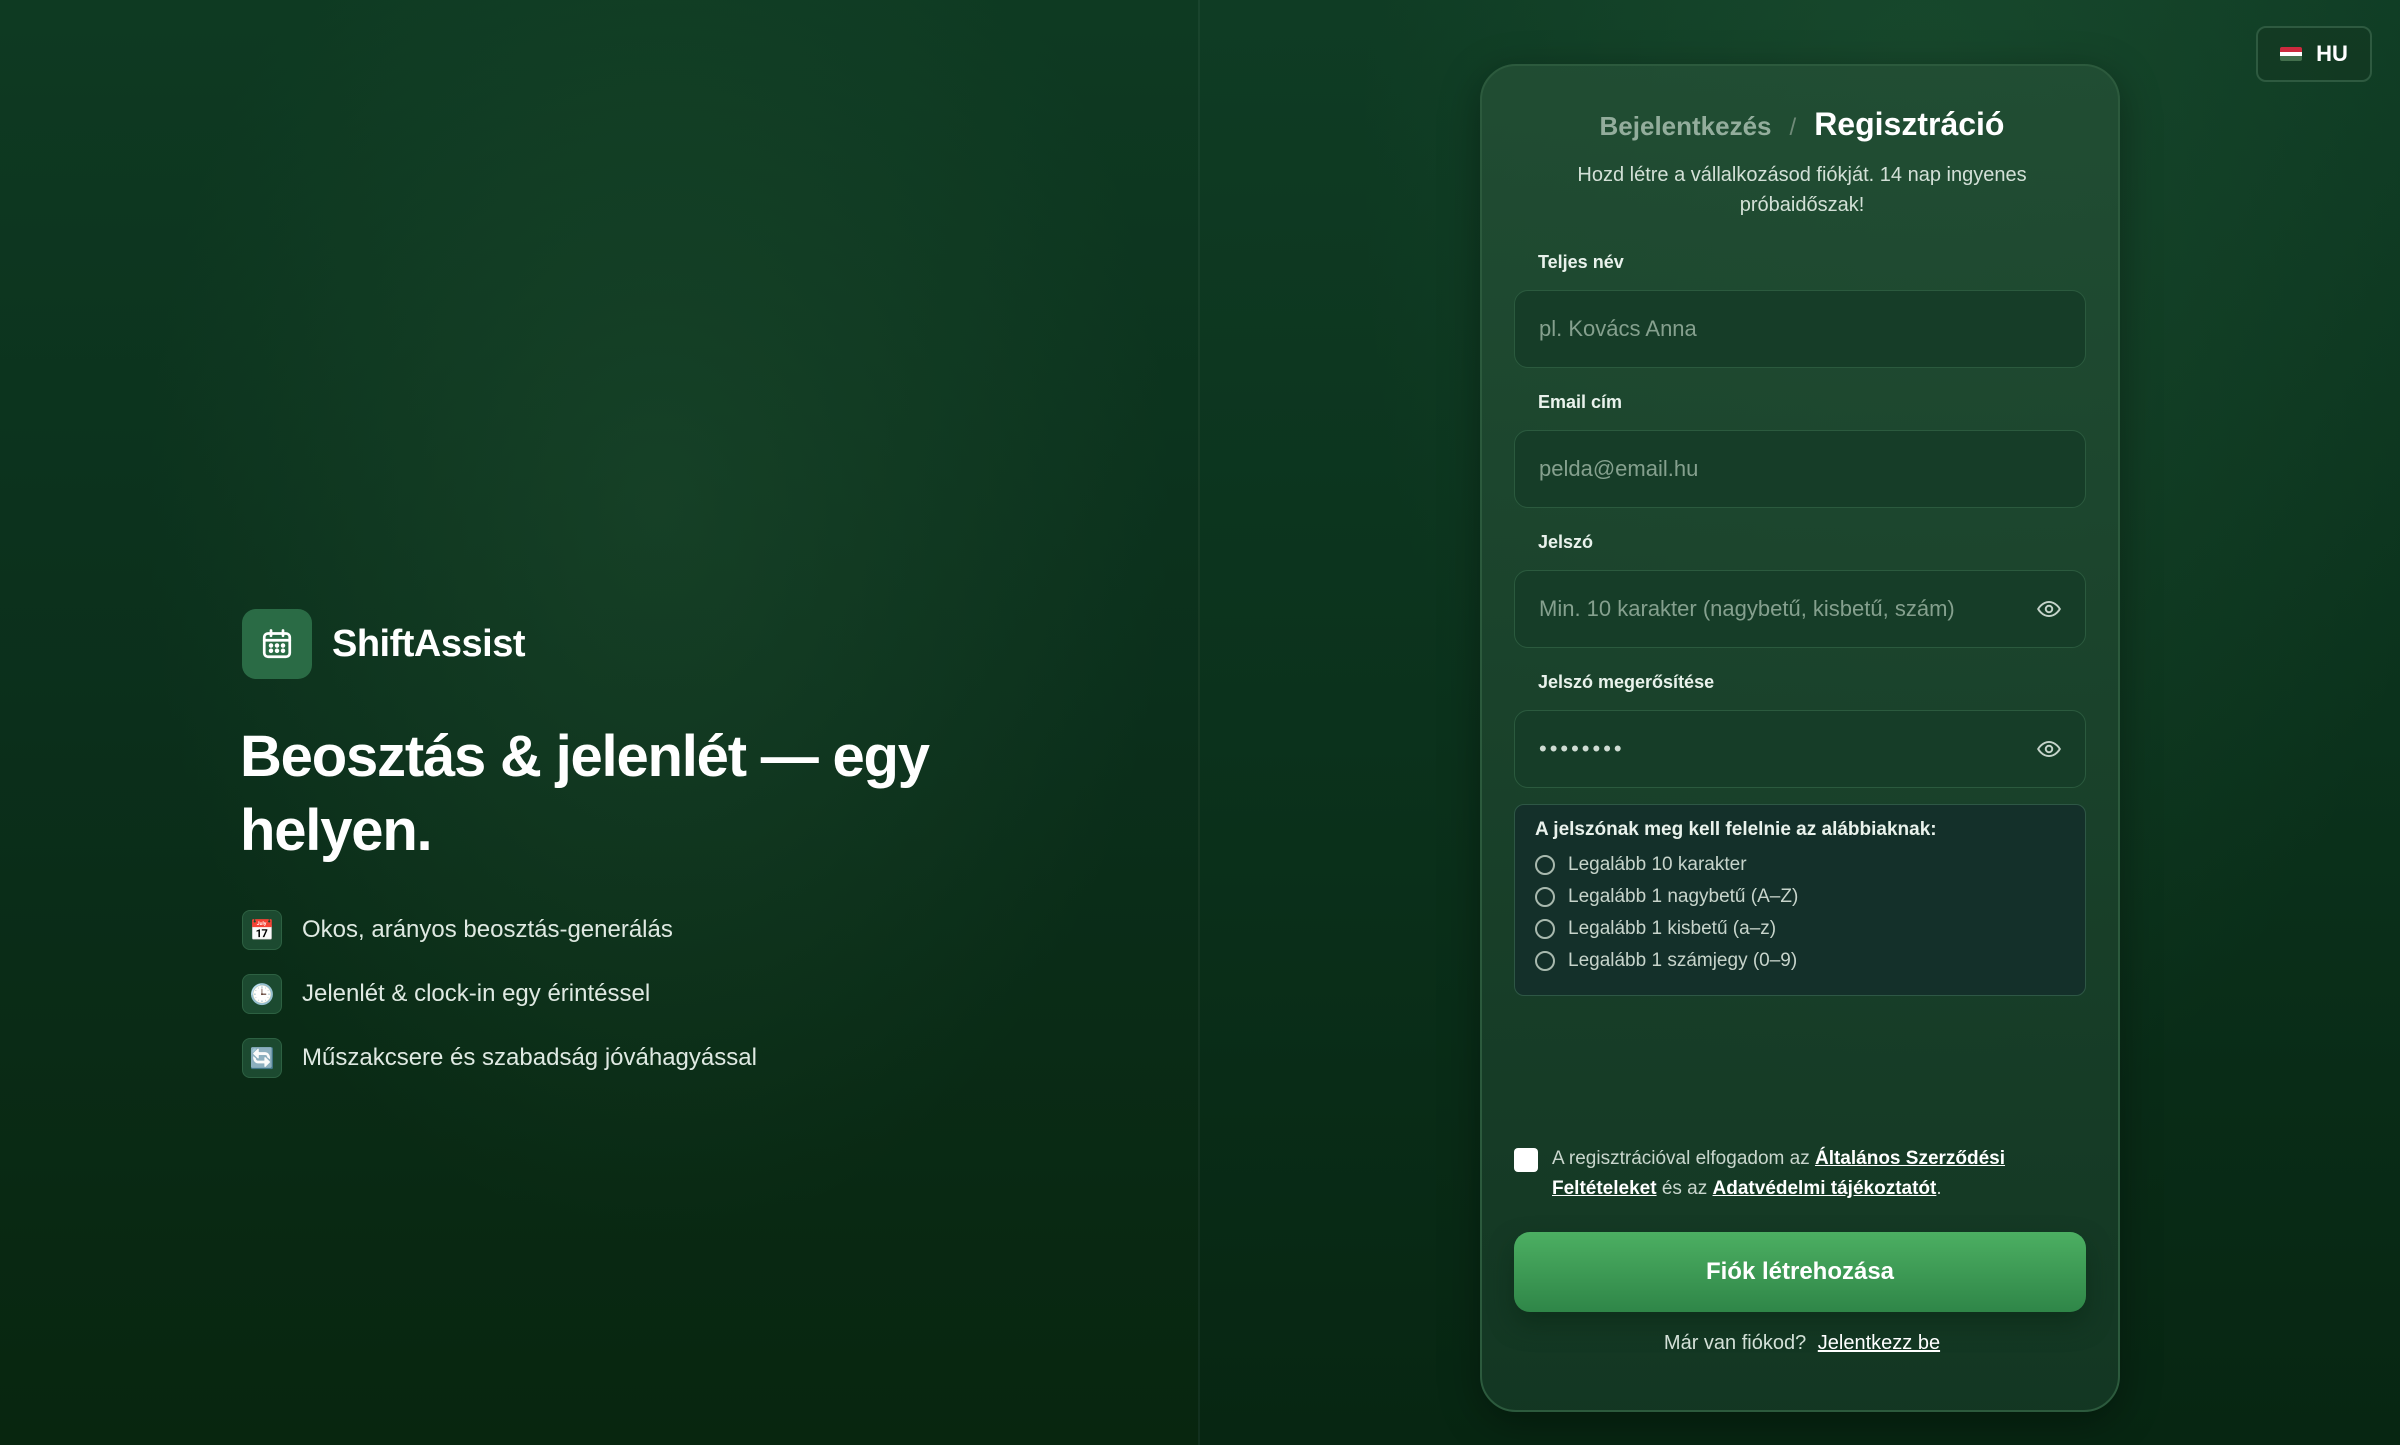  I want to click on confirm-password-label: Jelszó megerősítése, so click(1626, 682).